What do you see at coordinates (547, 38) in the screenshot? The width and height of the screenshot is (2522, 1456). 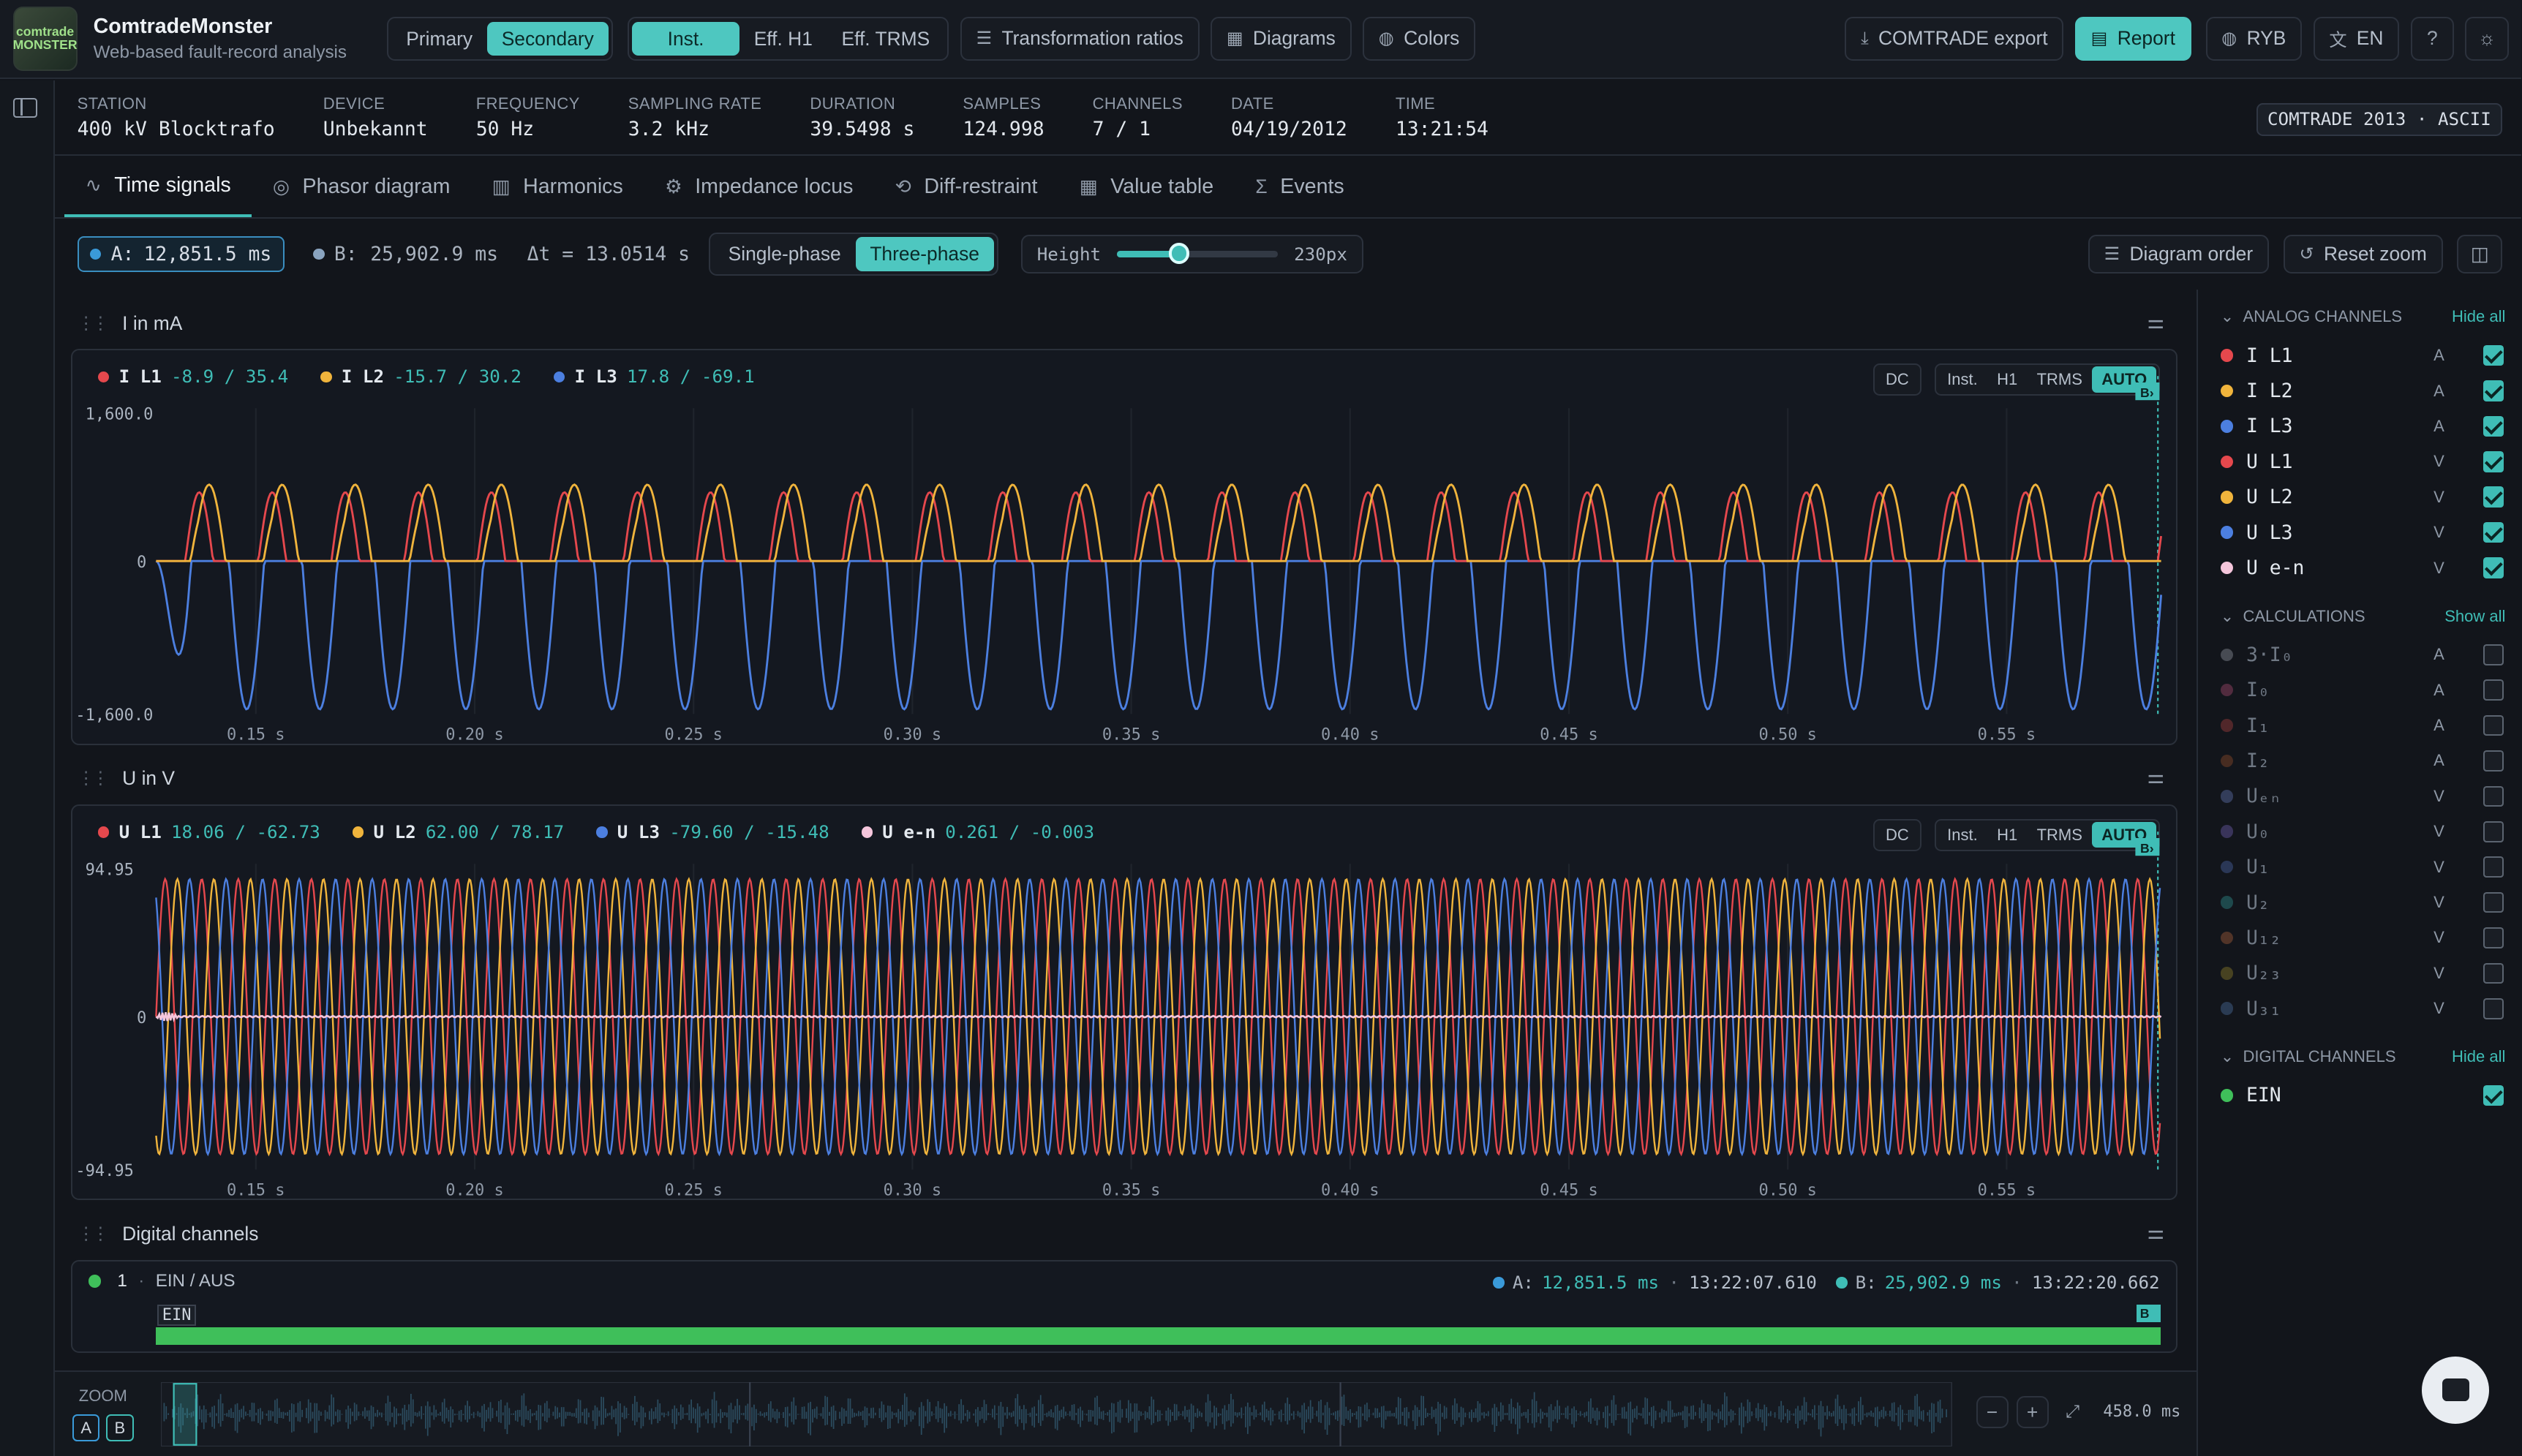 I see `secondary-button: Secondary` at bounding box center [547, 38].